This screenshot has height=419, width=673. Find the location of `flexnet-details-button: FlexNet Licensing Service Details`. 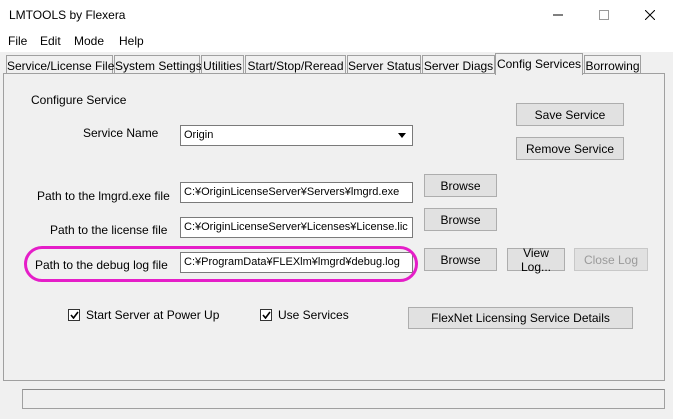

flexnet-details-button: FlexNet Licensing Service Details is located at coordinates (520, 318).